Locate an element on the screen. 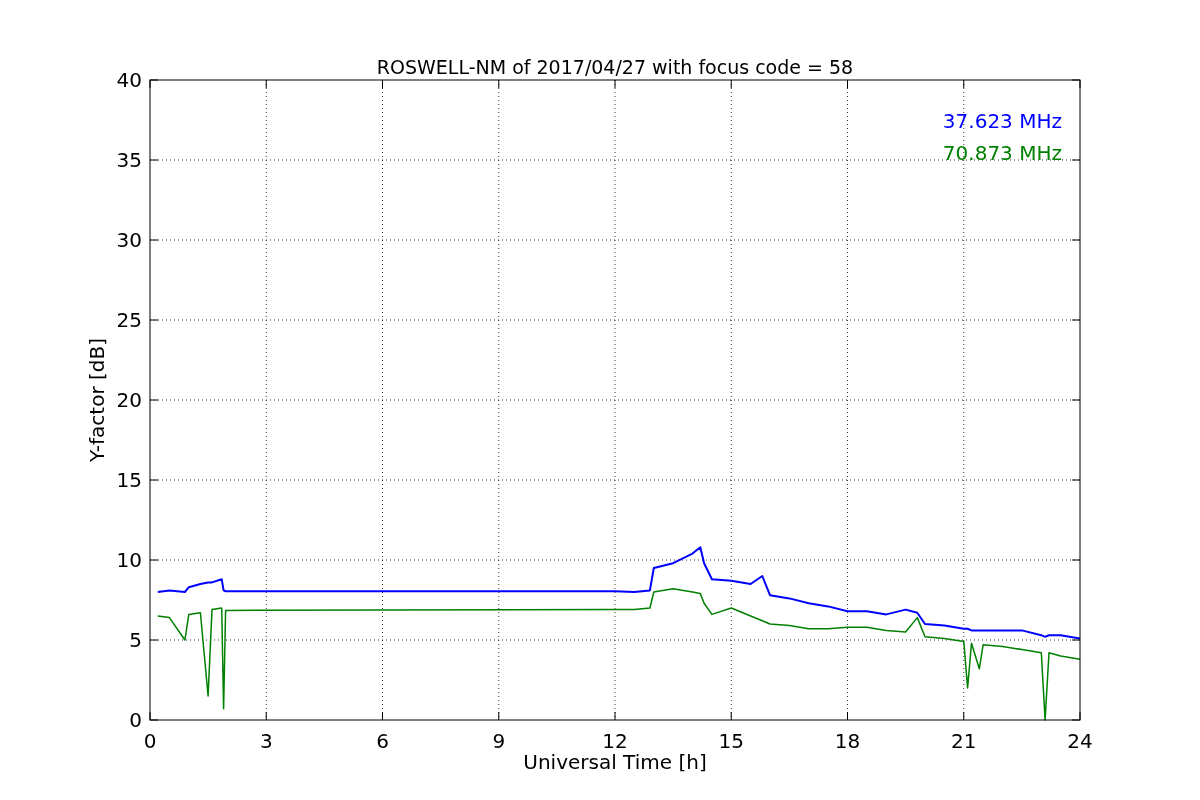 This screenshot has height=800, width=1200. tick-label: 21 is located at coordinates (964, 741).